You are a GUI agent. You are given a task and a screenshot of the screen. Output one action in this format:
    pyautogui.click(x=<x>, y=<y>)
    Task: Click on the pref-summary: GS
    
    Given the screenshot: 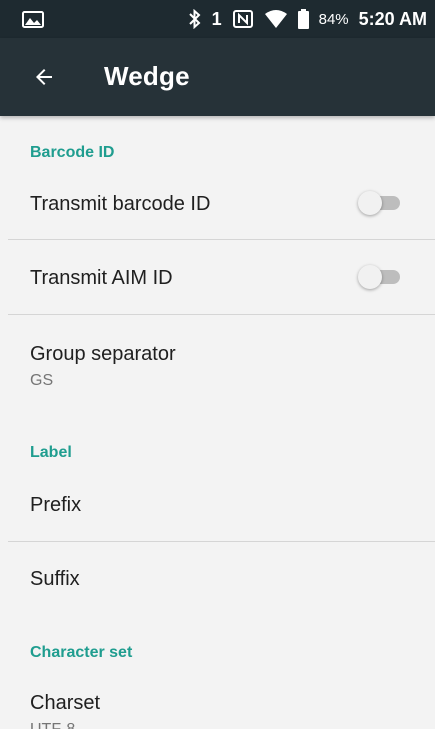 What is the action you would take?
    pyautogui.click(x=42, y=380)
    